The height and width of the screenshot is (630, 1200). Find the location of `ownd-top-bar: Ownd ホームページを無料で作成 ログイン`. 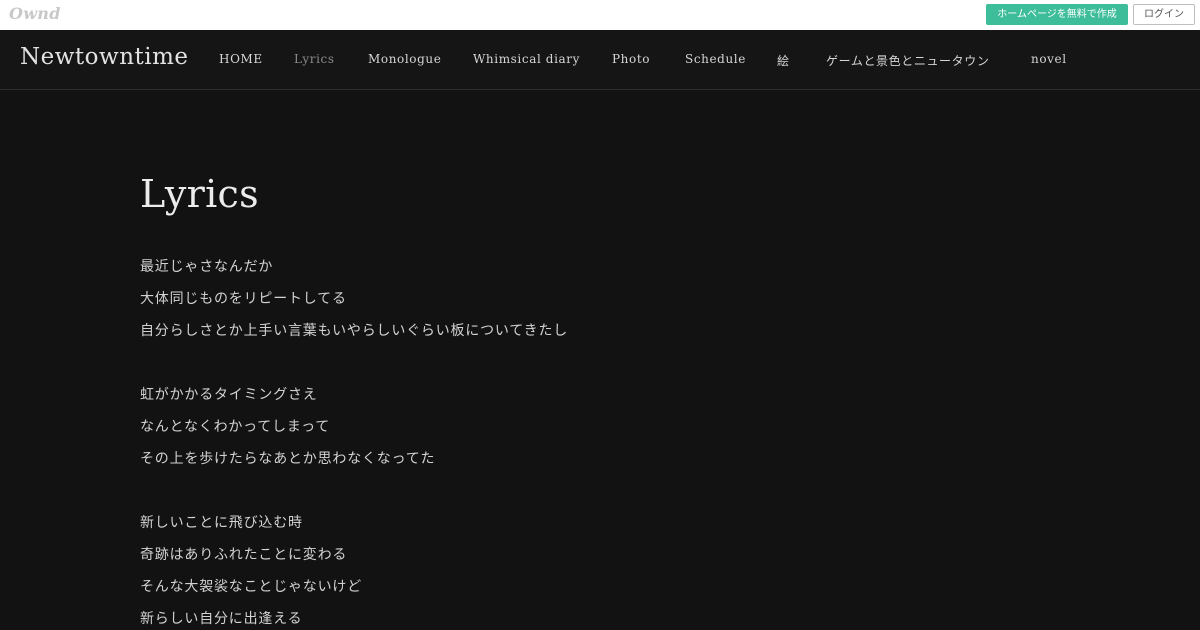

ownd-top-bar: Ownd ホームページを無料で作成 ログイン is located at coordinates (600, 15).